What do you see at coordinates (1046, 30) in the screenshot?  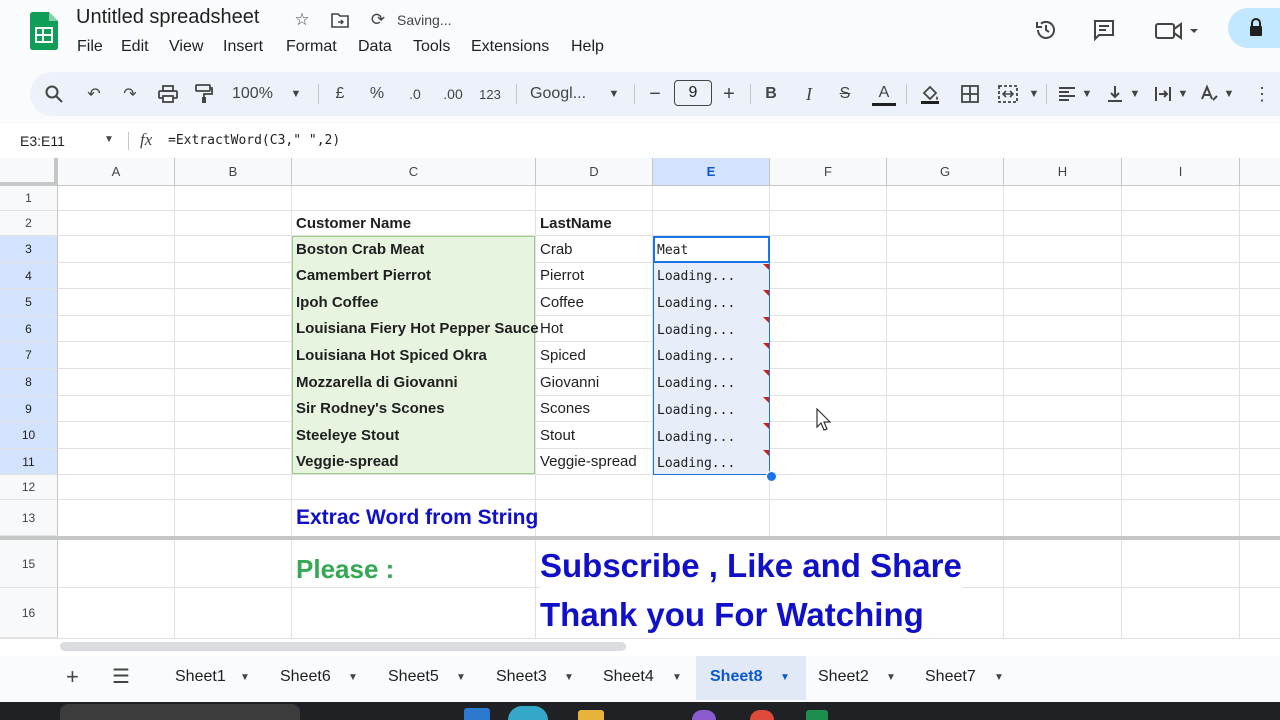 I see `version-history-icon` at bounding box center [1046, 30].